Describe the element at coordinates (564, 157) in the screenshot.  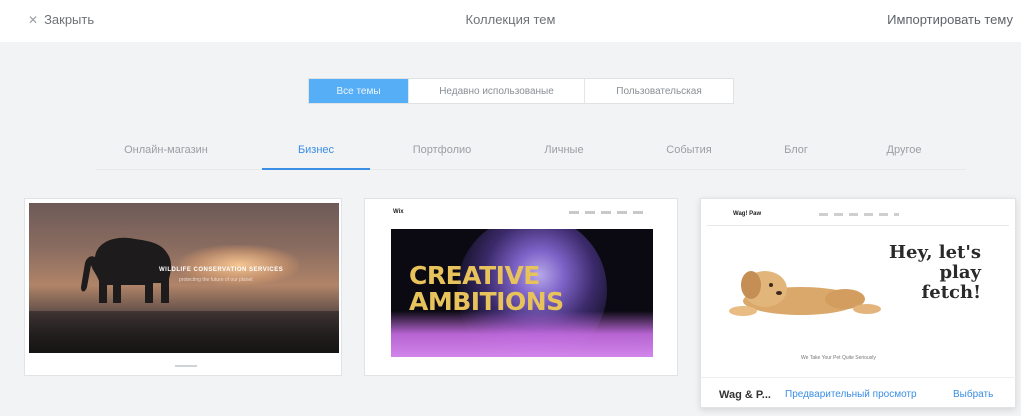
I see `category-tab-personal: Личные` at that location.